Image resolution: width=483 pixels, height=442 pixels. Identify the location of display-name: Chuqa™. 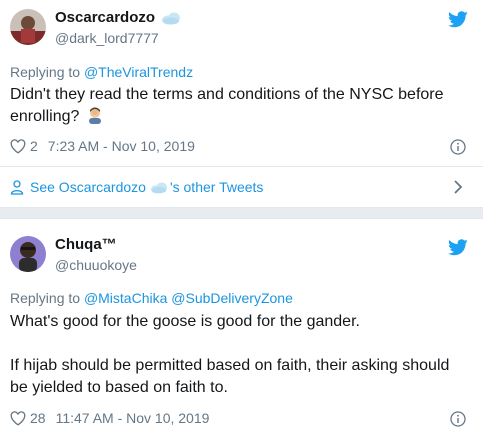
(86, 244).